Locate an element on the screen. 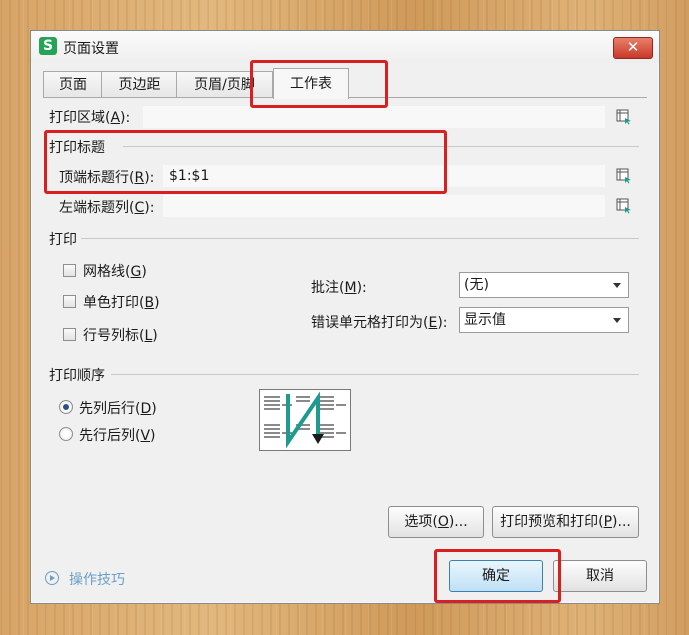  title-bar: S 页面设置 ✕ is located at coordinates (345, 47).